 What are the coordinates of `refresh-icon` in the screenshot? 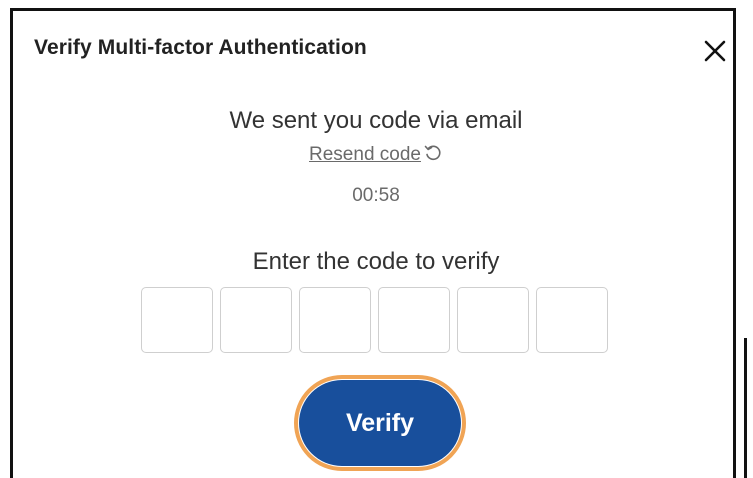 It's located at (433, 156).